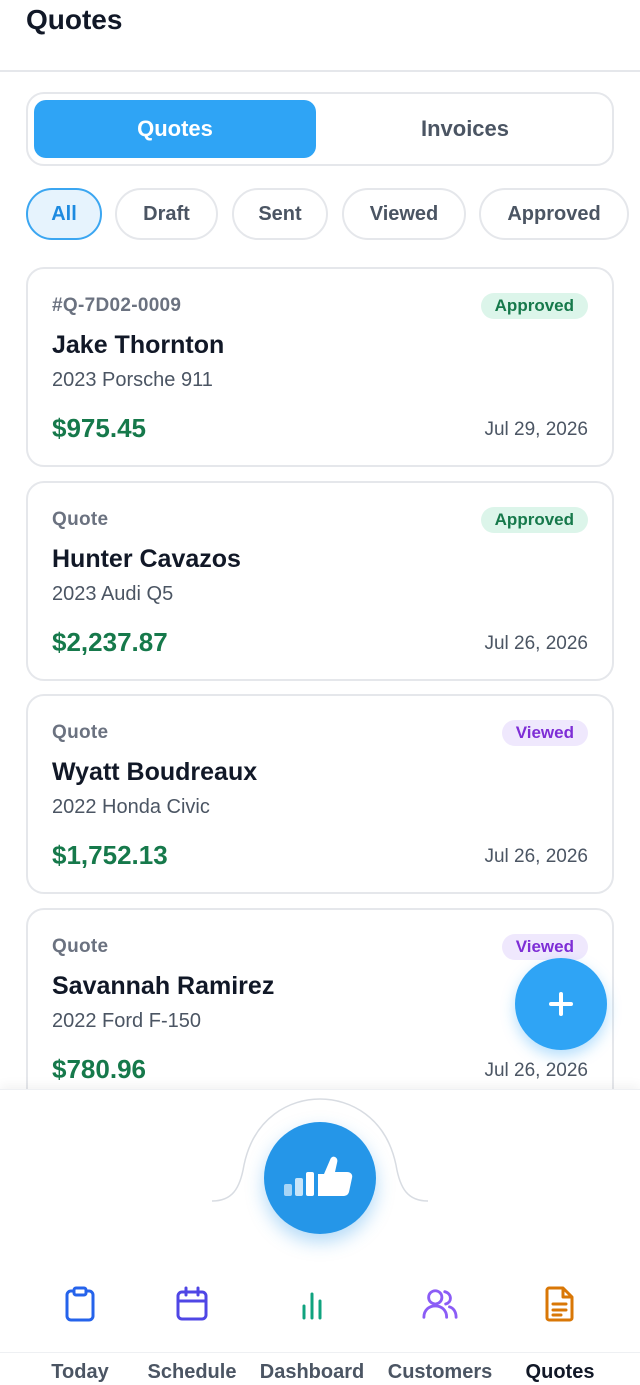  Describe the element at coordinates (536, 429) in the screenshot. I see `quote-date: Jul 29, 2026` at that location.